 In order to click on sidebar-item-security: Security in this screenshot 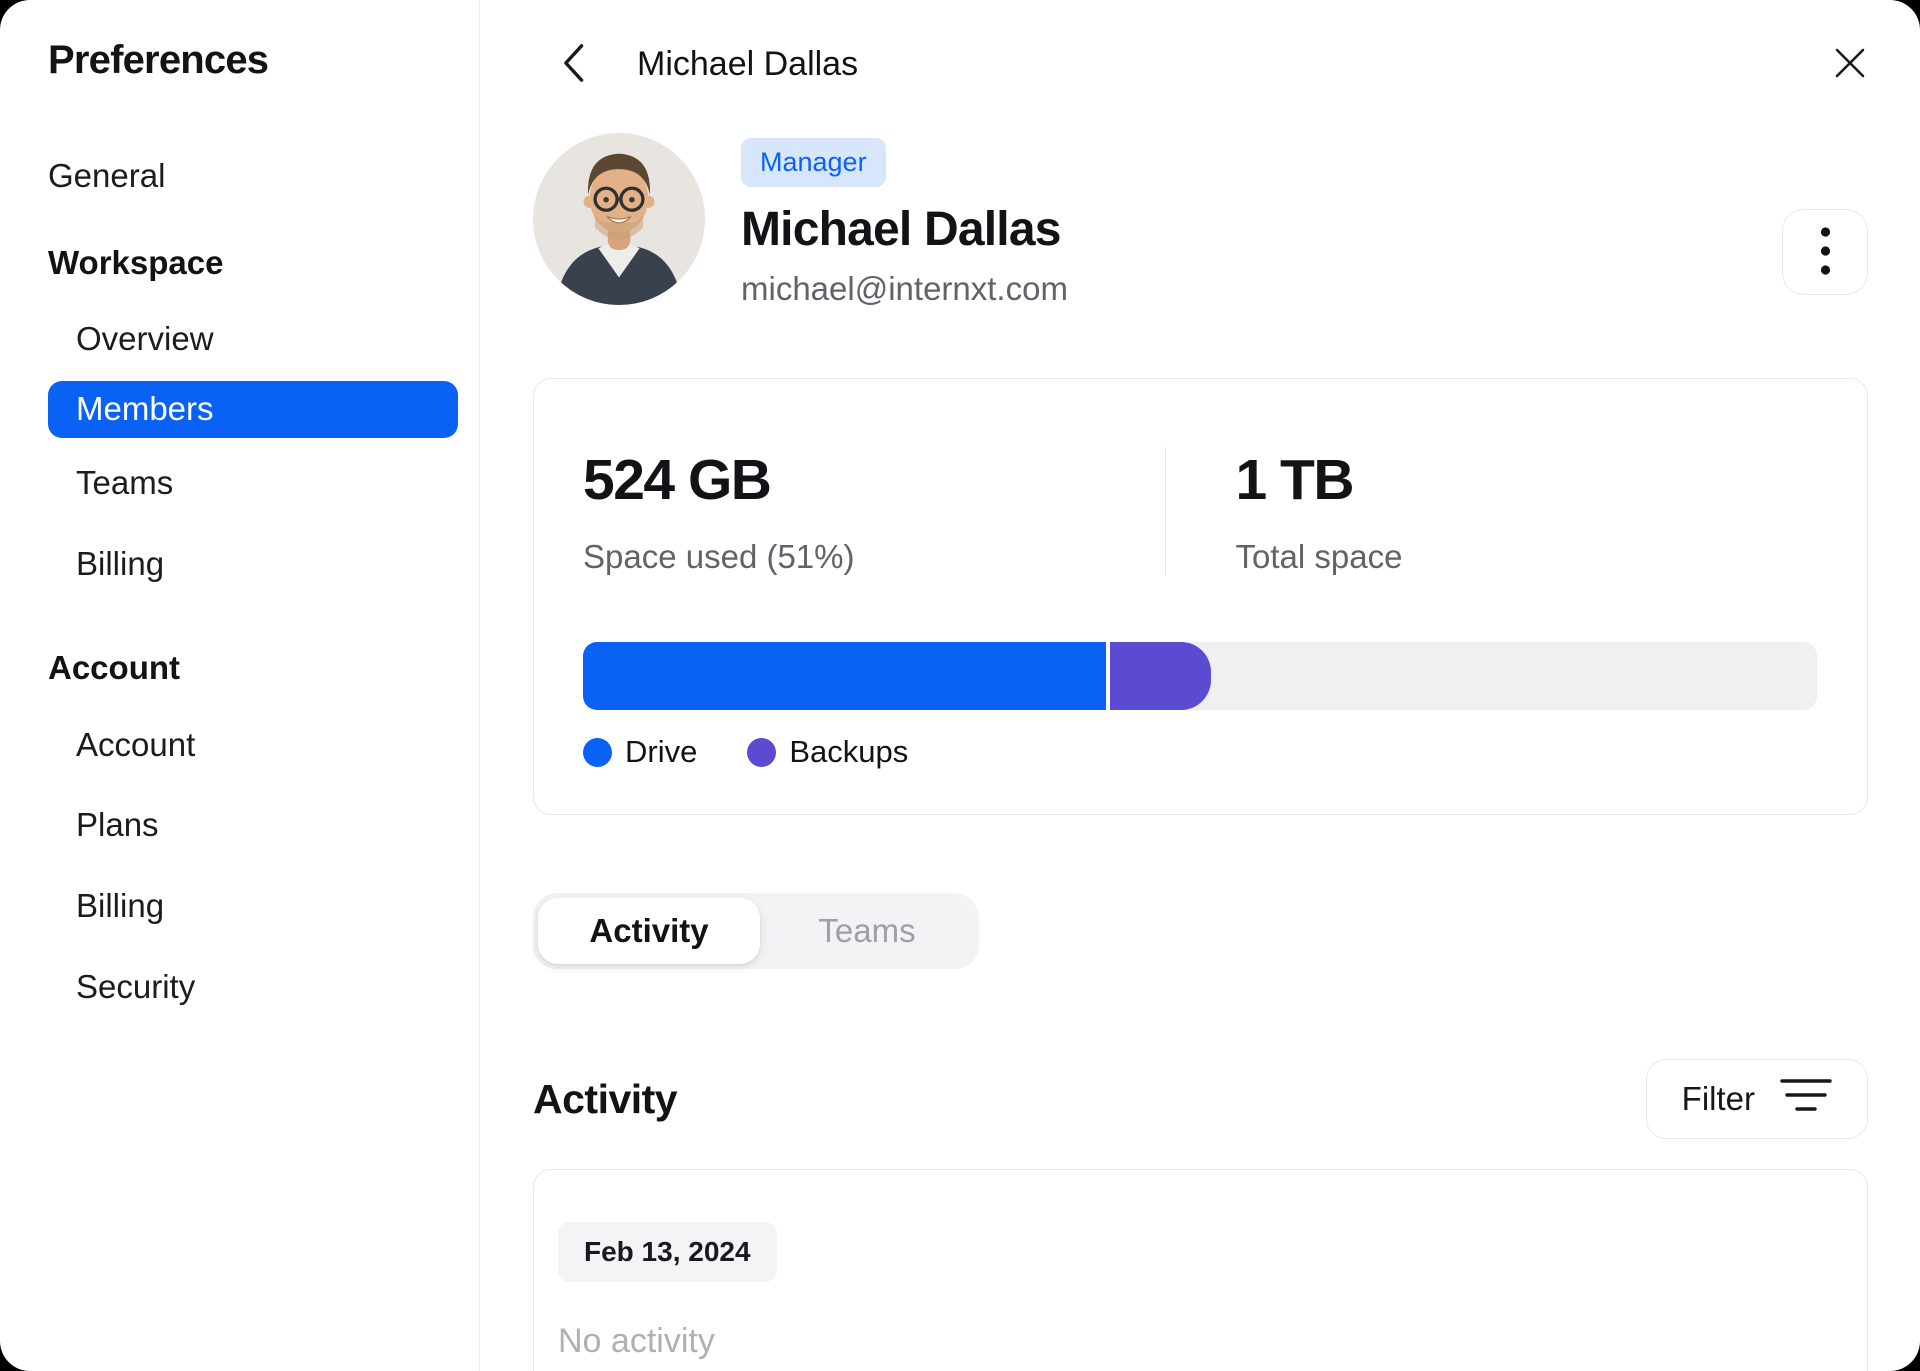, I will do `click(267, 987)`.